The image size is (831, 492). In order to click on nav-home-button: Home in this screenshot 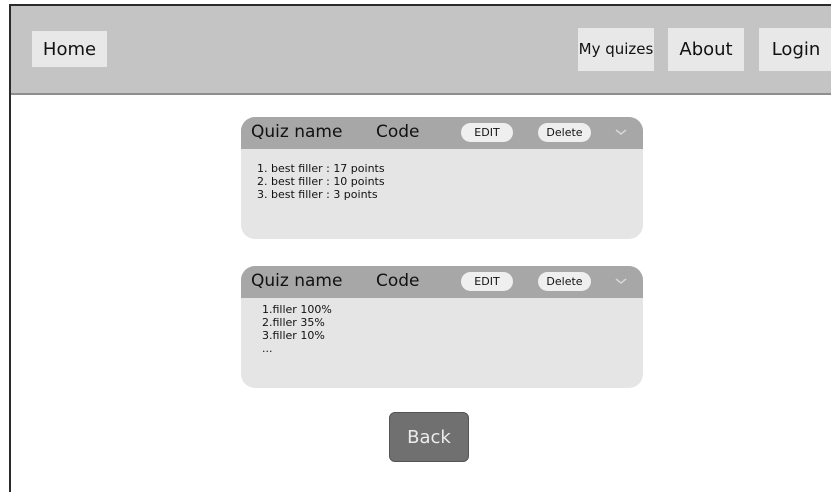, I will do `click(69, 49)`.